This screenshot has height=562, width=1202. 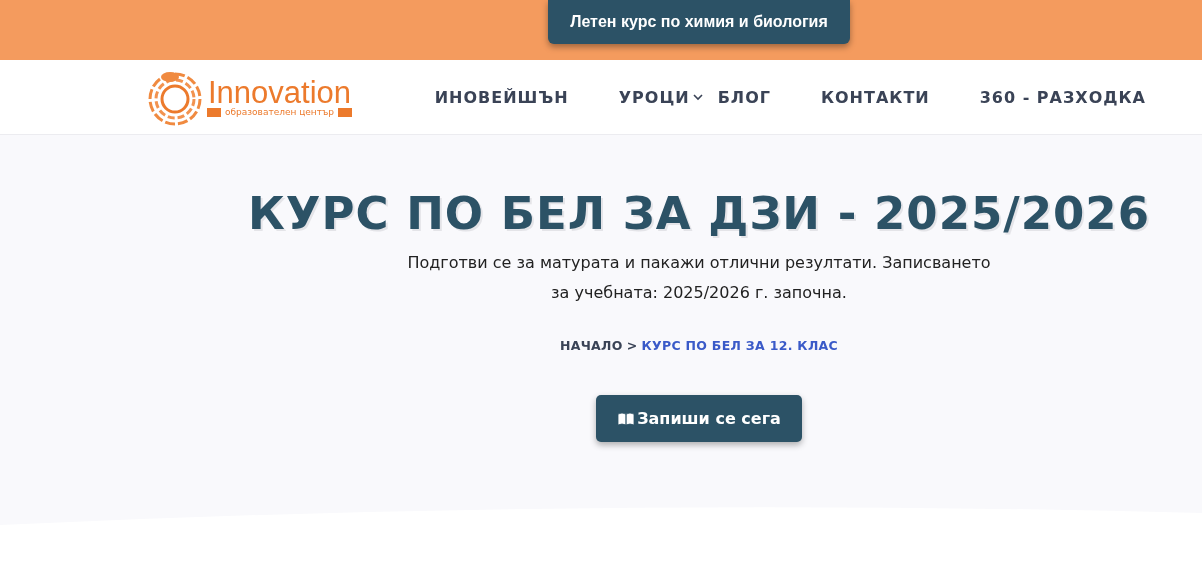 I want to click on nav-link: 360 - РАЗХОДКА, so click(x=1062, y=97).